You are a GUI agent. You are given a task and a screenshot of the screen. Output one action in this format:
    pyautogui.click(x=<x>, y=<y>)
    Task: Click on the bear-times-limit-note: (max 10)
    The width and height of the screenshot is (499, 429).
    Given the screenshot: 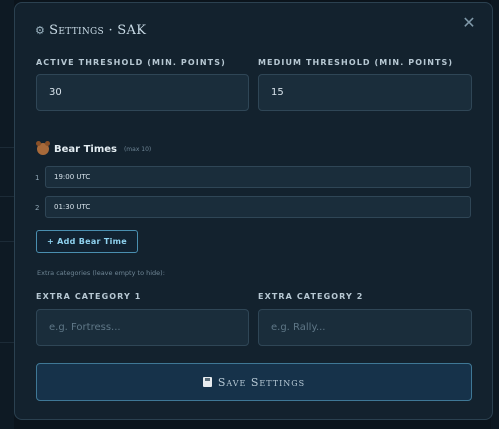 What is the action you would take?
    pyautogui.click(x=137, y=149)
    